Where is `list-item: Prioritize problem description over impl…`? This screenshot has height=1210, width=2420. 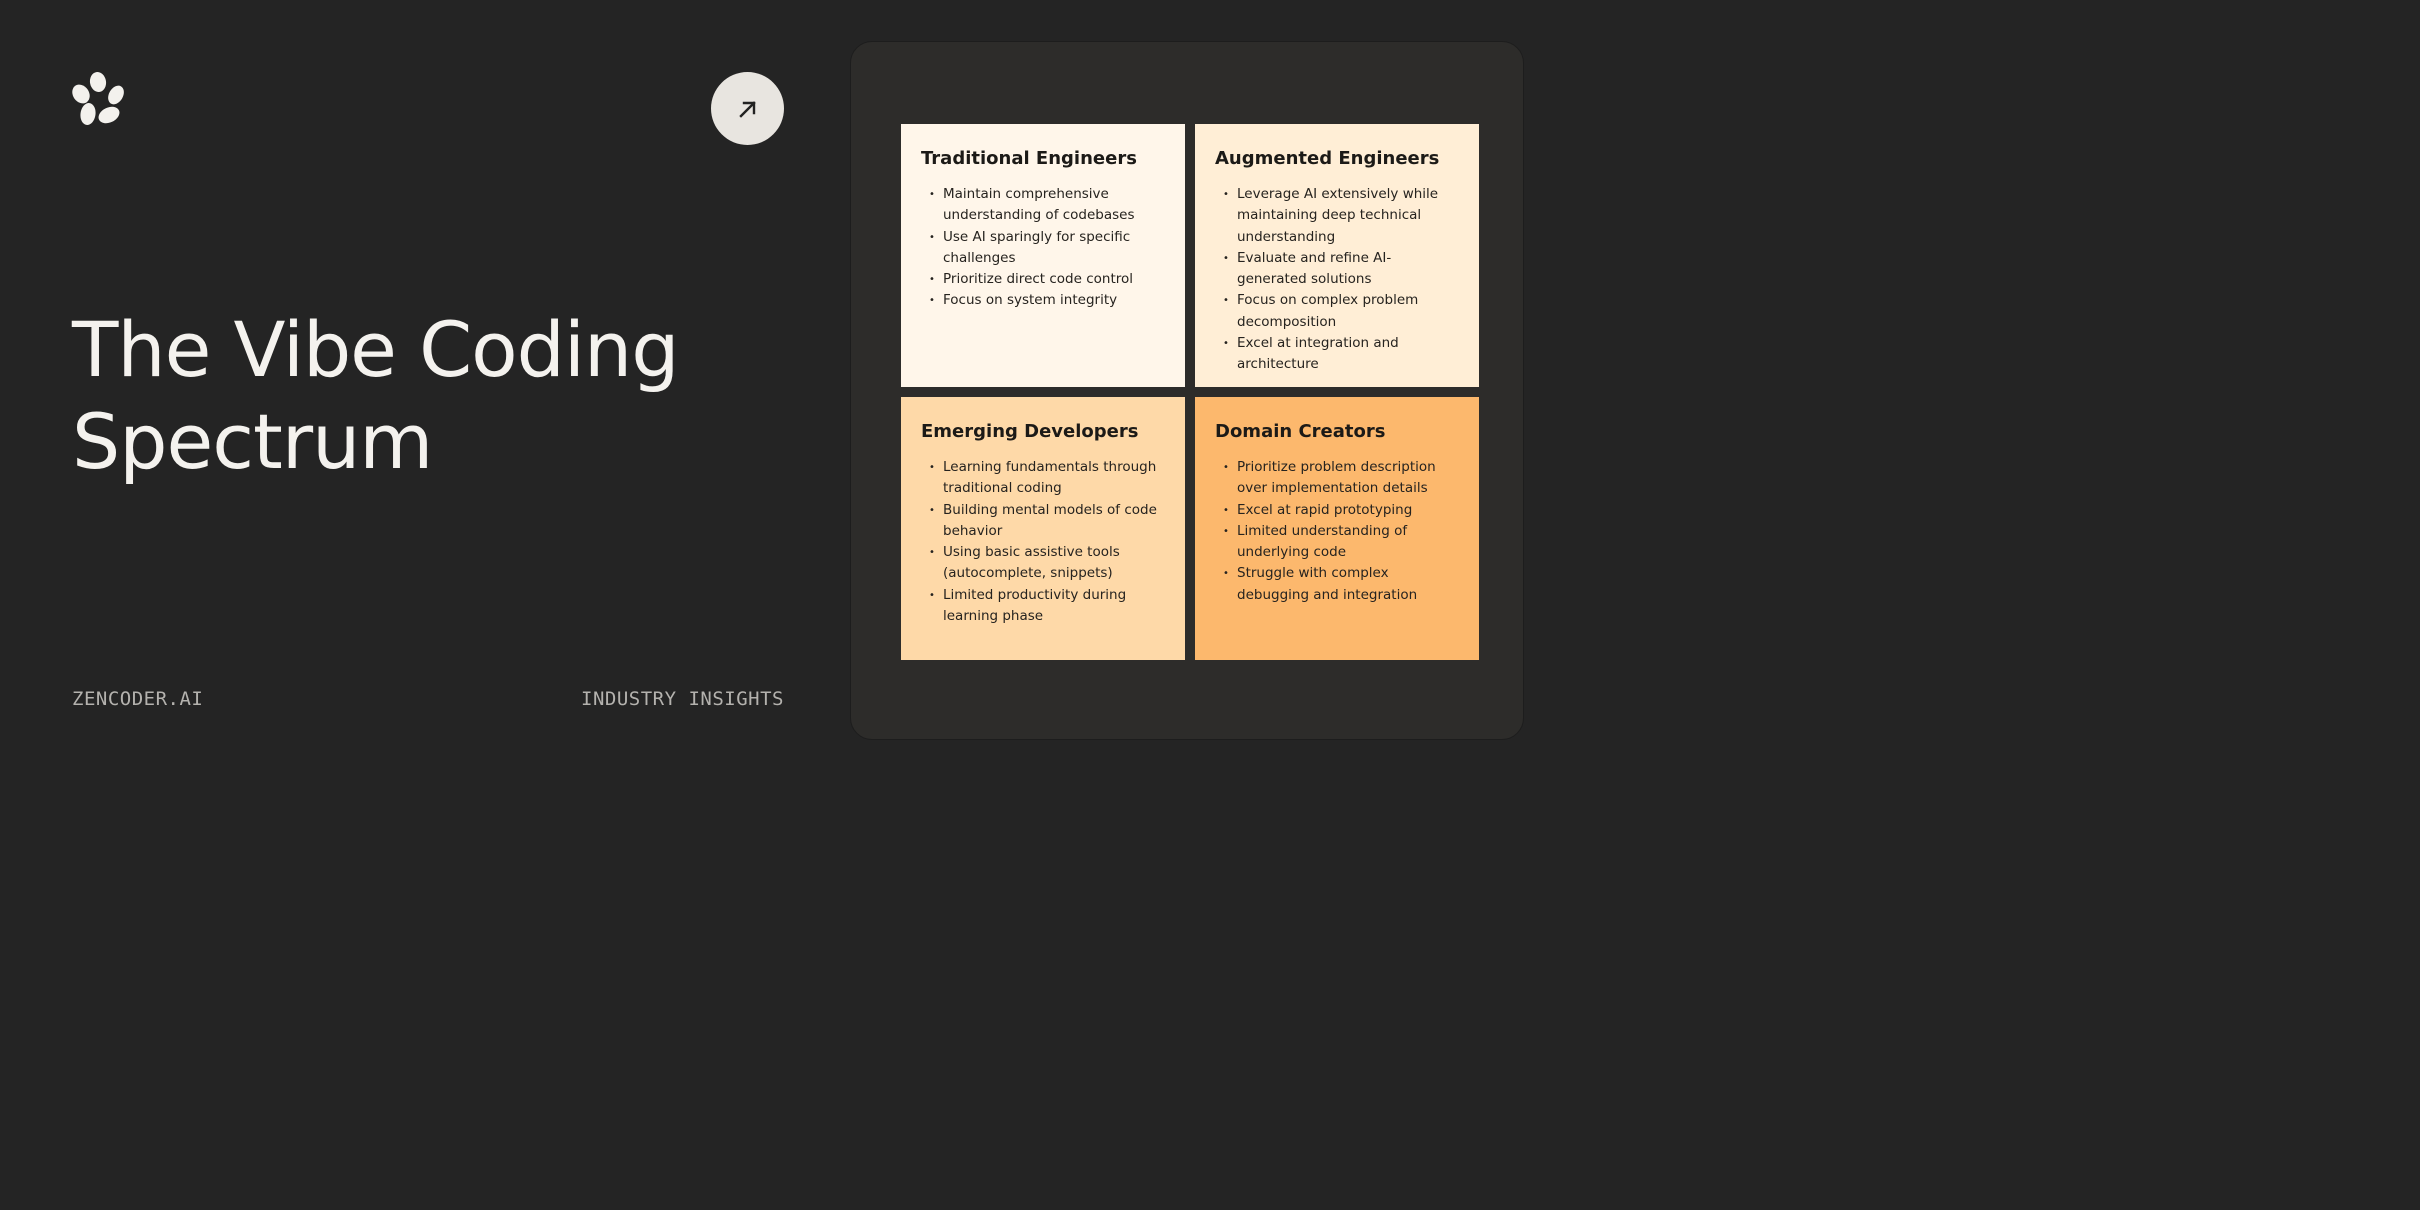
list-item: Prioritize problem description over impl… is located at coordinates (1341, 478).